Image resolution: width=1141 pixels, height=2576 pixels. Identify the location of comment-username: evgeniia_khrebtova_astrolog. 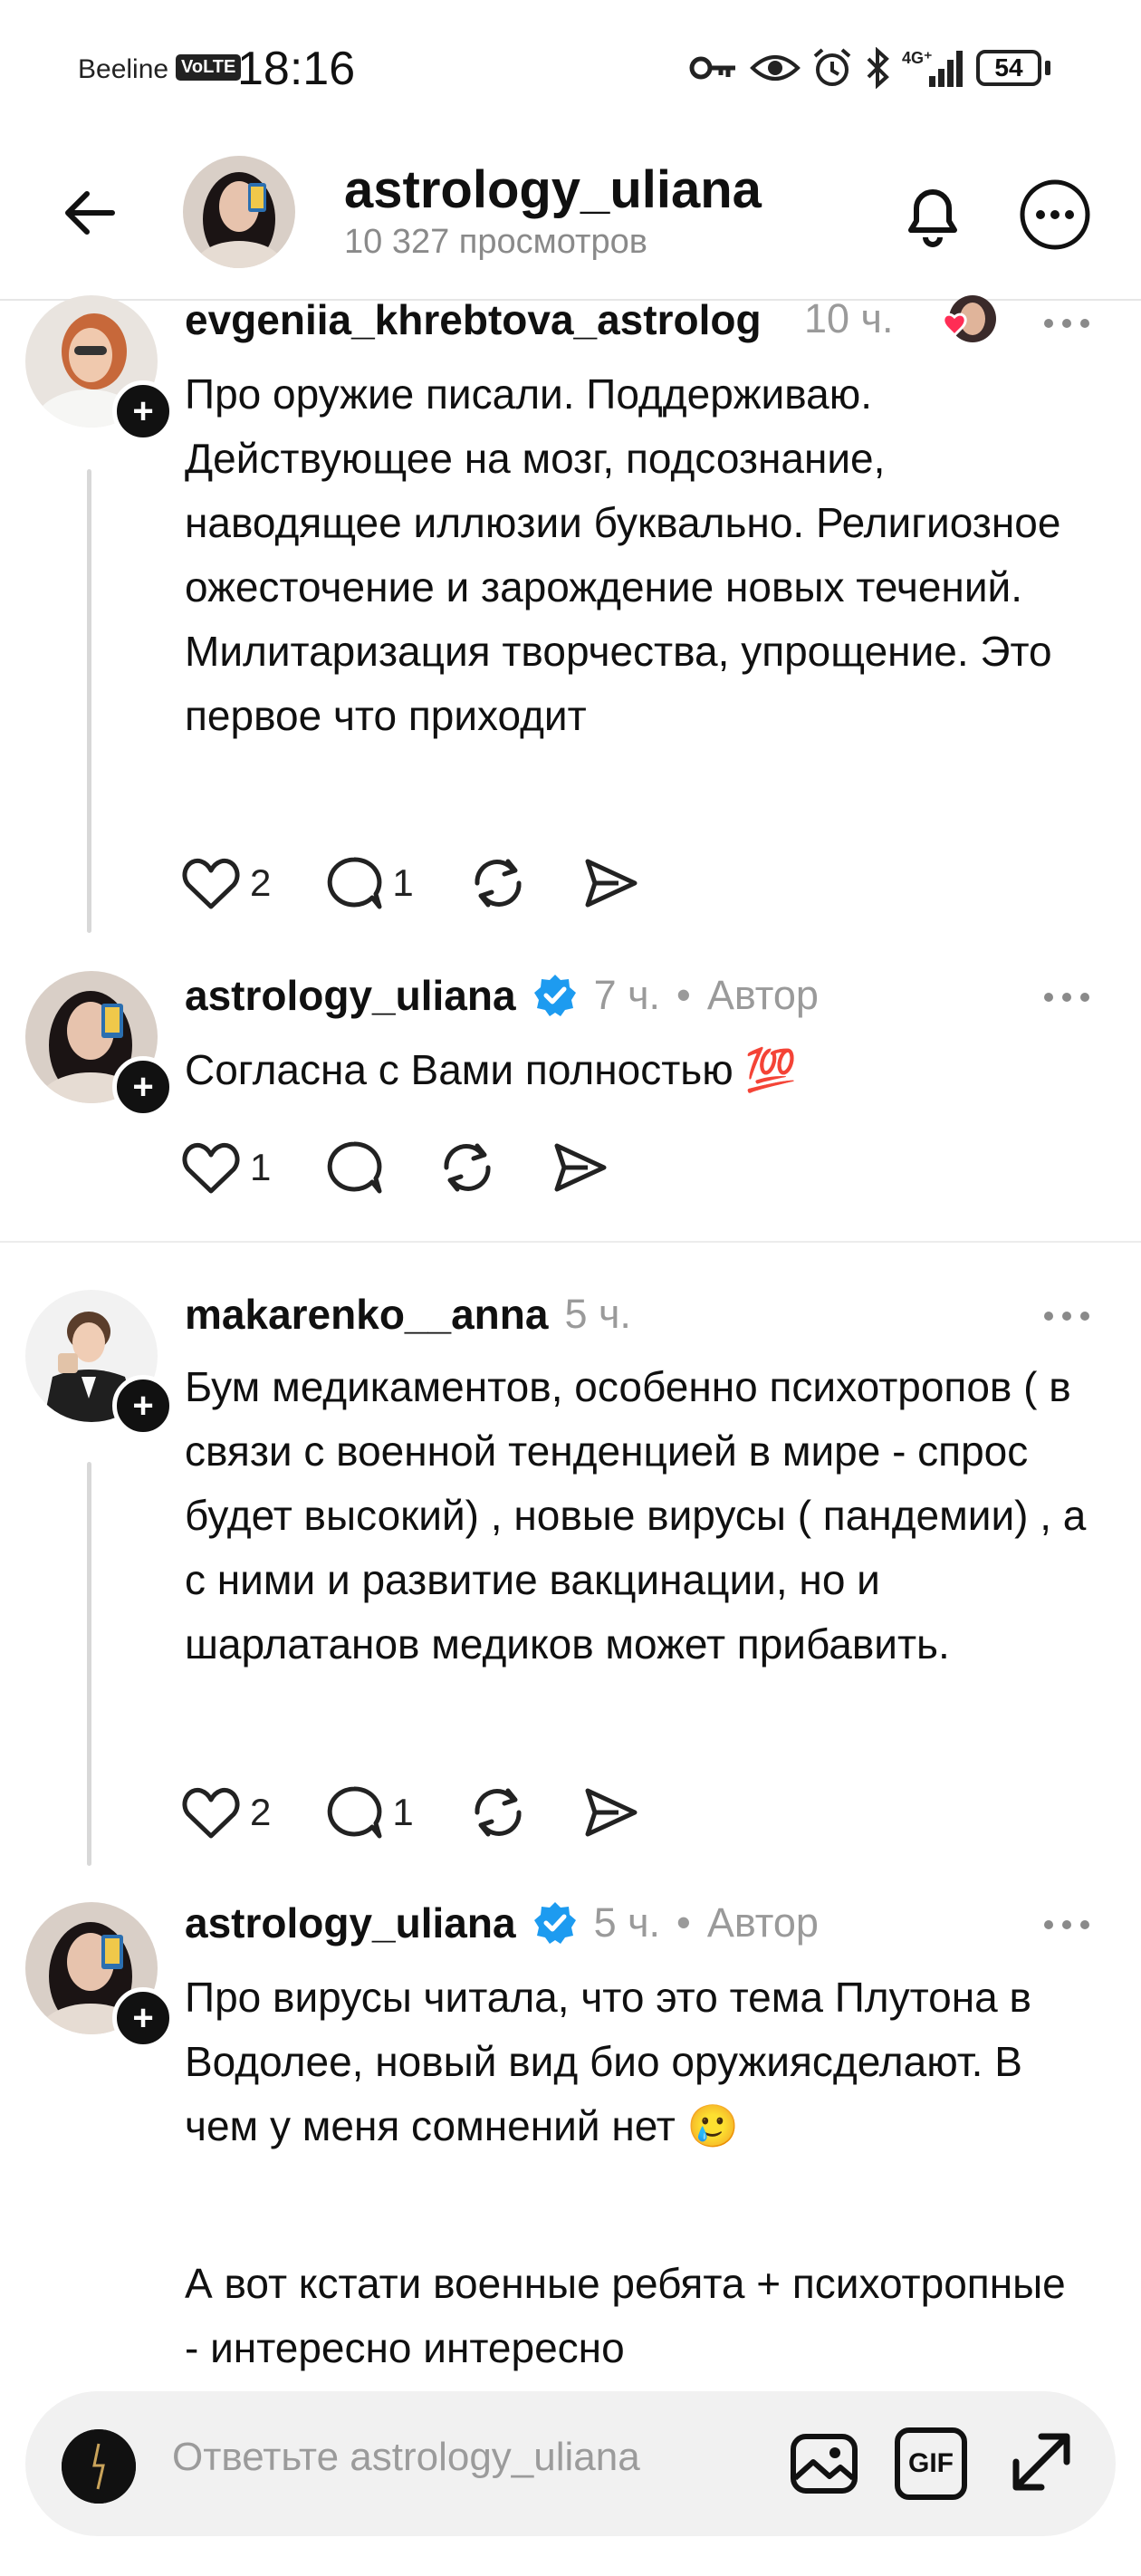
(474, 319).